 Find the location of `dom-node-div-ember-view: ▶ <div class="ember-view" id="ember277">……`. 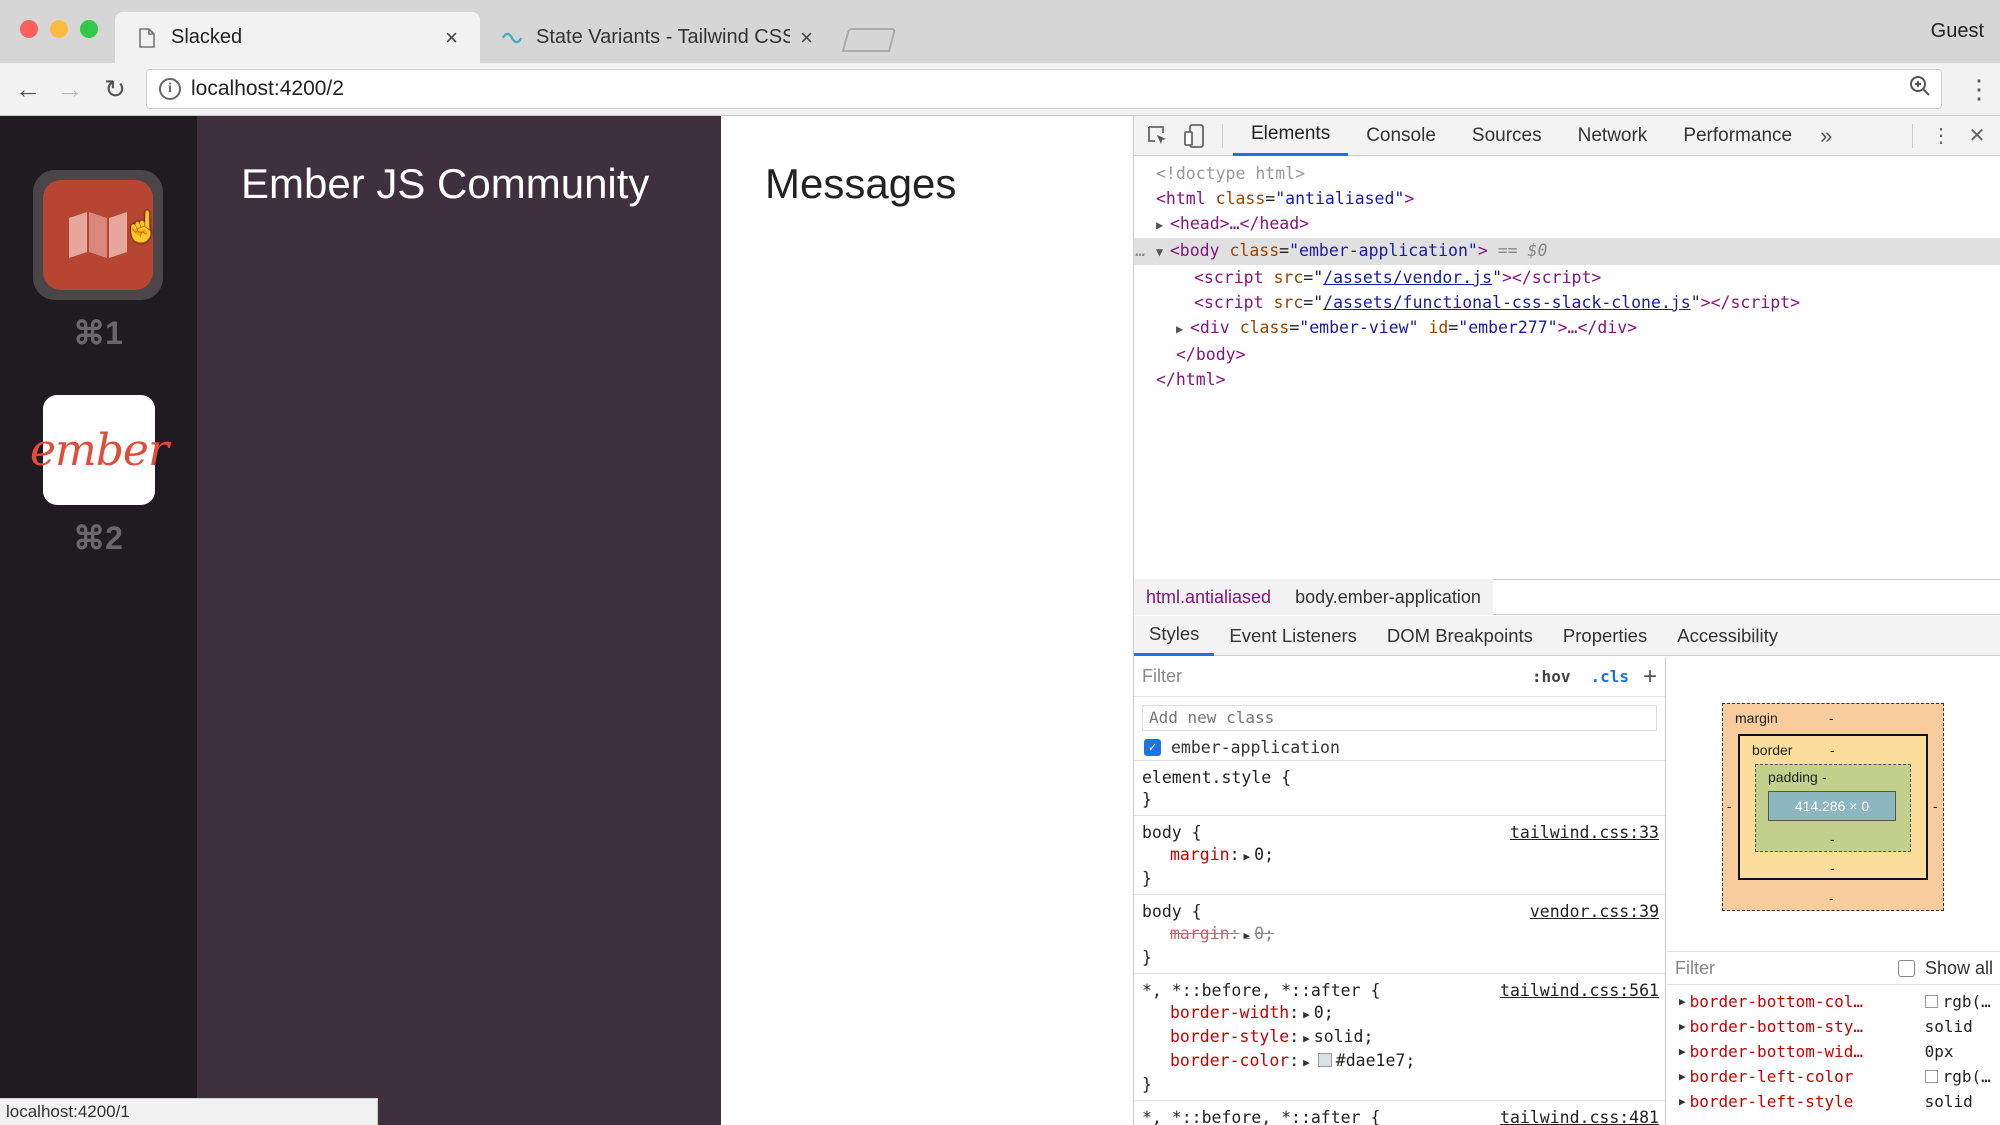

dom-node-div-ember-view: ▶ <div class="ember-view" id="ember277">…… is located at coordinates (1567, 328).